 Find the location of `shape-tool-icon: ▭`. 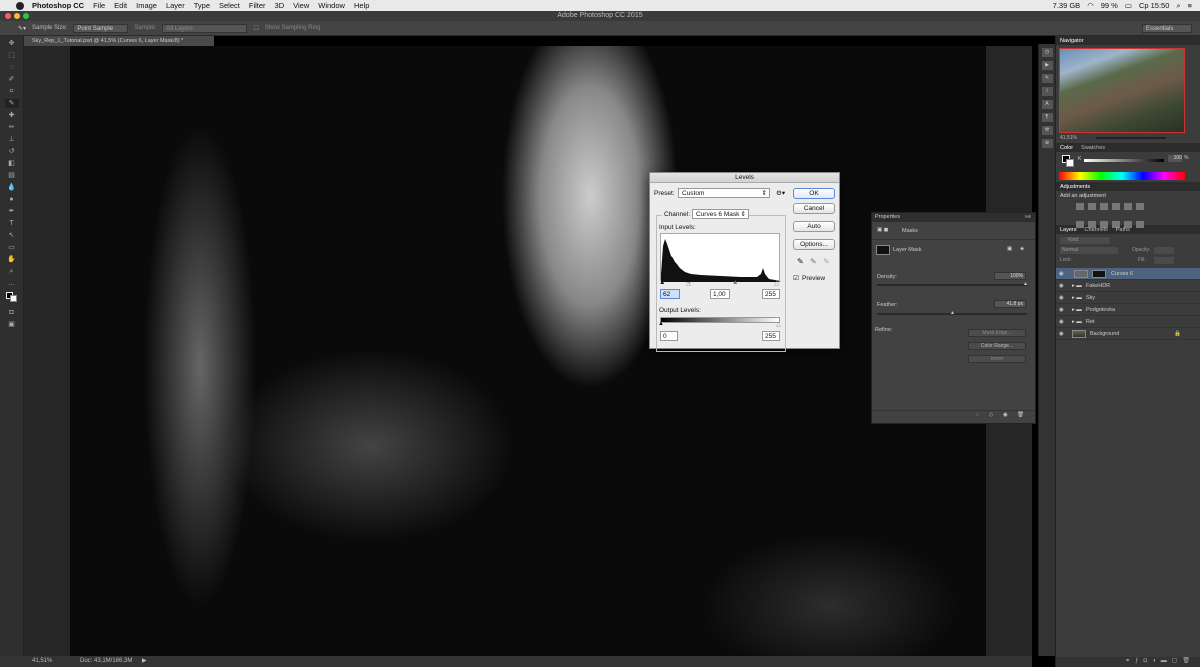

shape-tool-icon: ▭ is located at coordinates (12, 247).